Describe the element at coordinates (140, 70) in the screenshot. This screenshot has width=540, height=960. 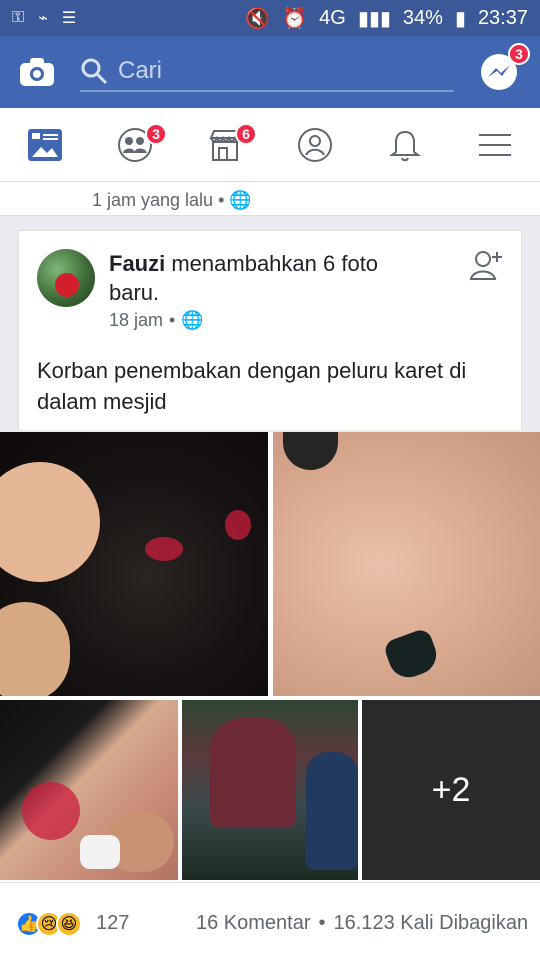
I see `search-placeholder: Cari` at that location.